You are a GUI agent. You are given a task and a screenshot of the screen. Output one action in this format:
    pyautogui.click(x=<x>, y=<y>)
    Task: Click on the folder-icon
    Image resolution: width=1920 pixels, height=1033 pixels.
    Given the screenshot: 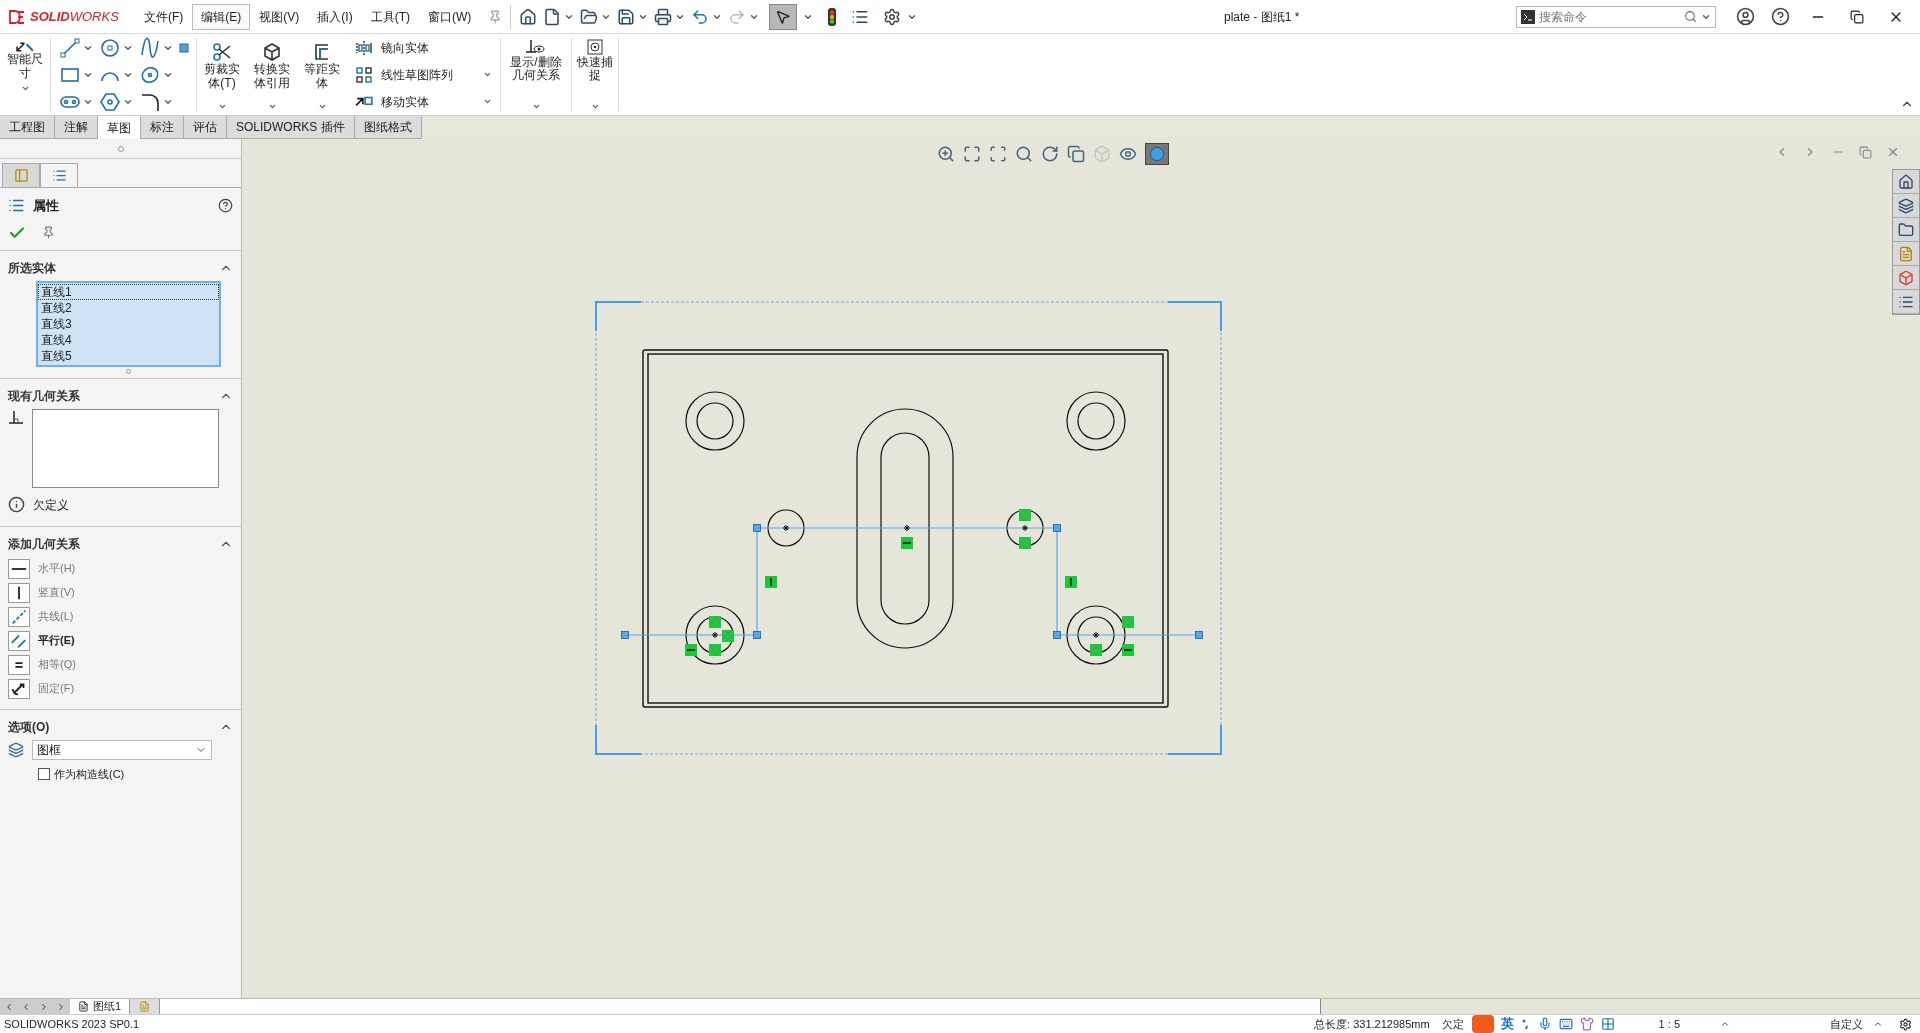 What is the action you would take?
    pyautogui.click(x=1906, y=229)
    